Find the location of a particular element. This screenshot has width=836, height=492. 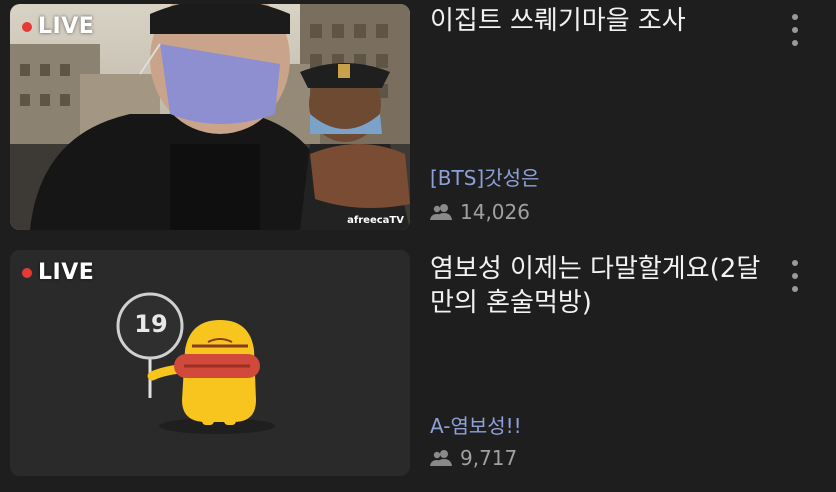

age-restriction-badge: 19 is located at coordinates (151, 324).